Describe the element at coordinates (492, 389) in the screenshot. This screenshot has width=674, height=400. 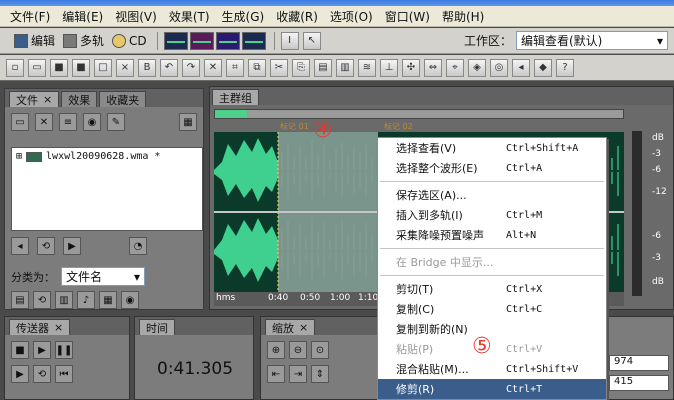
I see `context-menu-item: 修剪(R) Ctrl+T` at that location.